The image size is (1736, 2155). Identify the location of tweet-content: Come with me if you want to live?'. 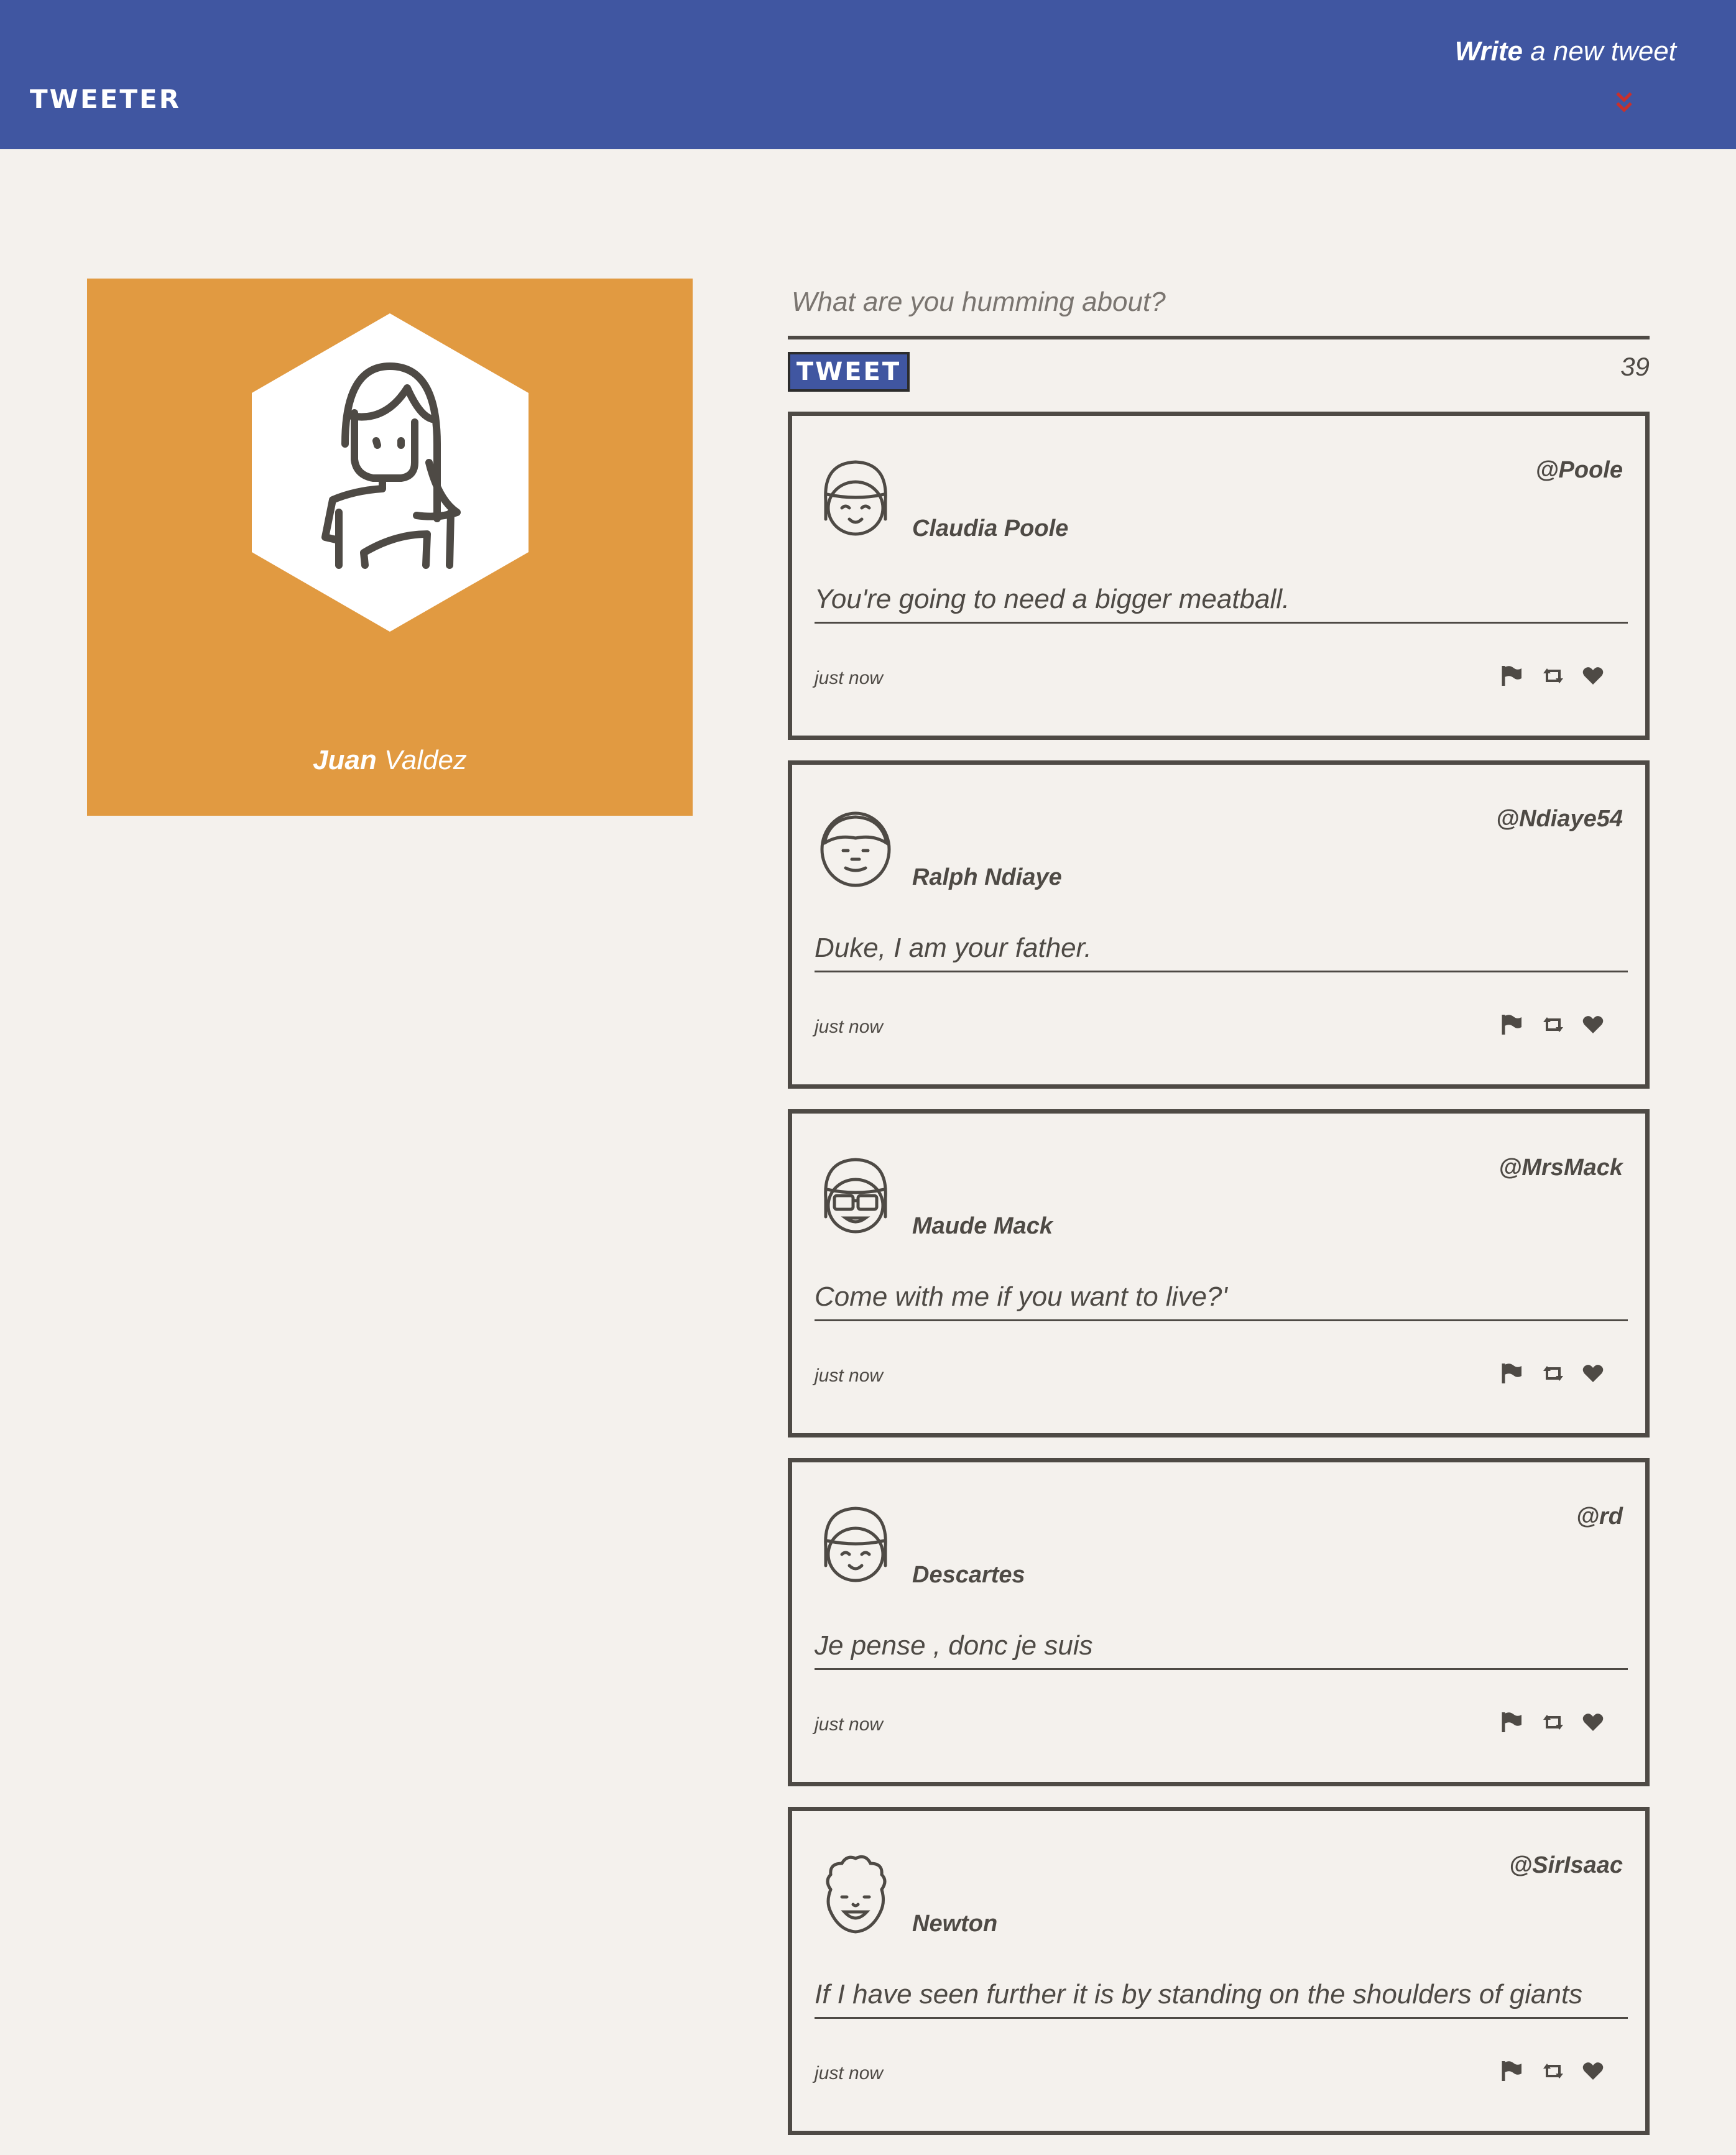
(1221, 1301).